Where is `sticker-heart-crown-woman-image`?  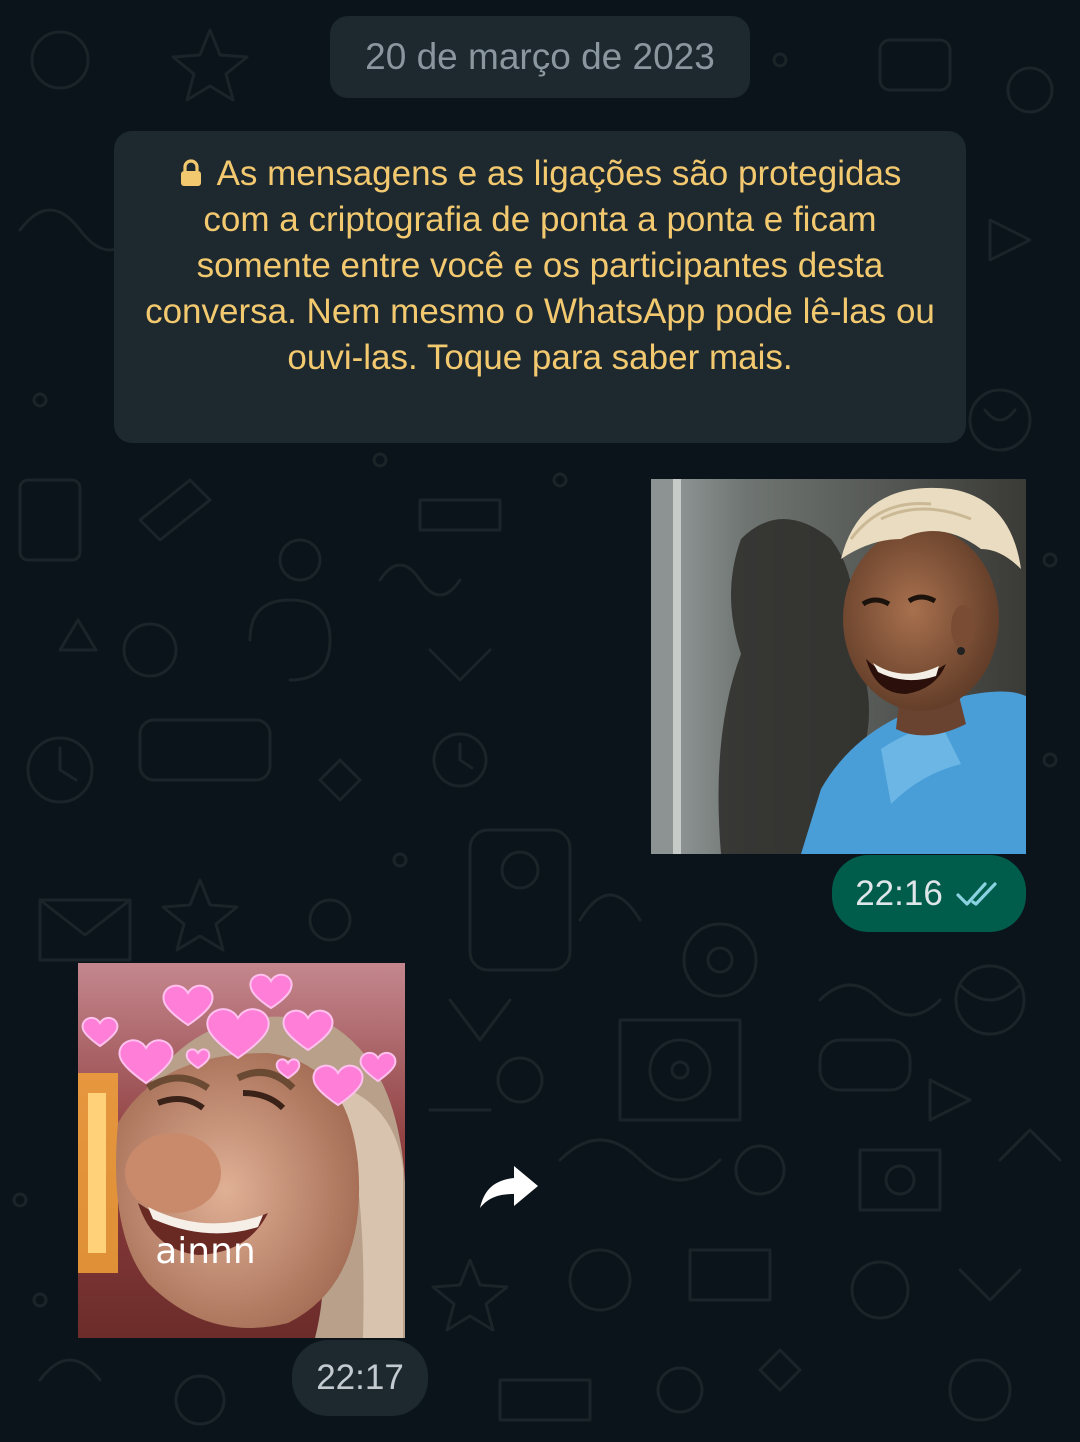 sticker-heart-crown-woman-image is located at coordinates (241, 1150).